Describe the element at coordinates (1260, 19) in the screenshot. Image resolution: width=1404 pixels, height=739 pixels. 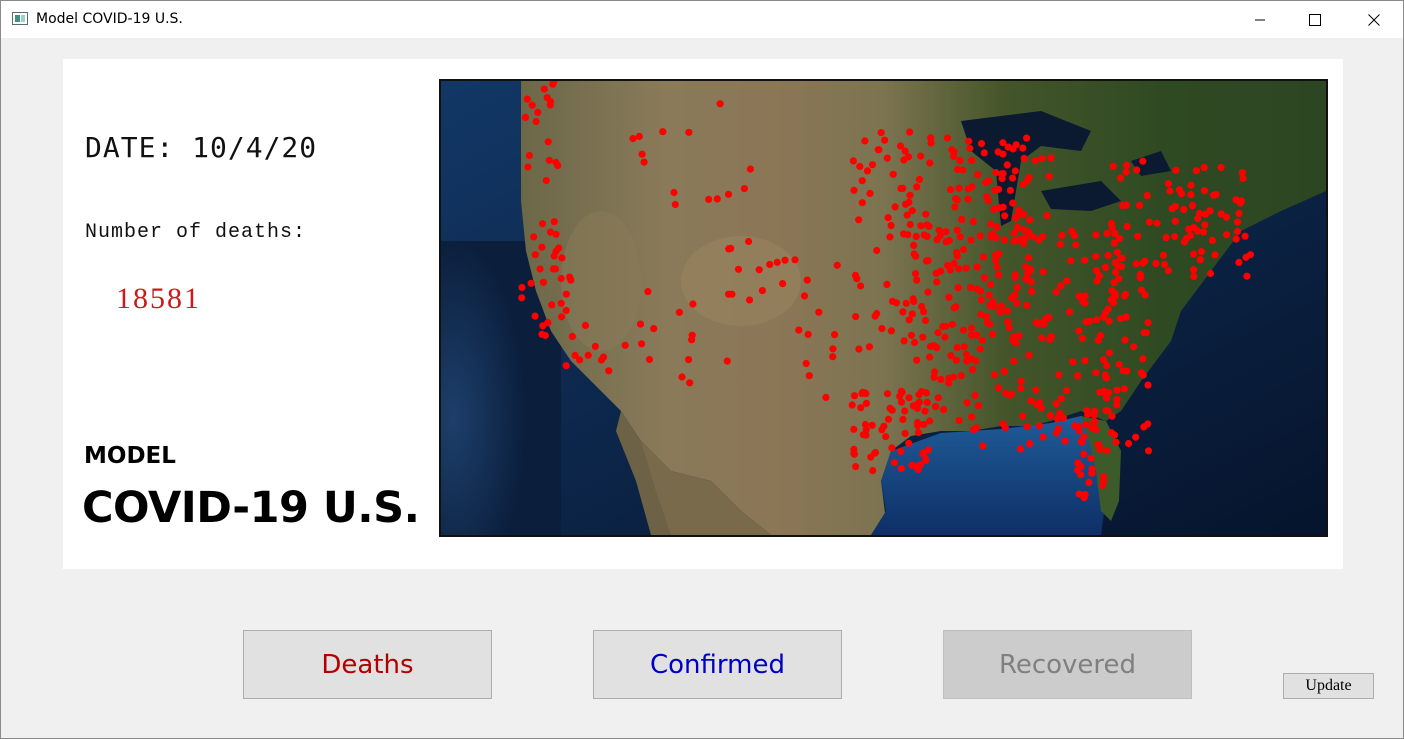
I see `minimize-button` at that location.